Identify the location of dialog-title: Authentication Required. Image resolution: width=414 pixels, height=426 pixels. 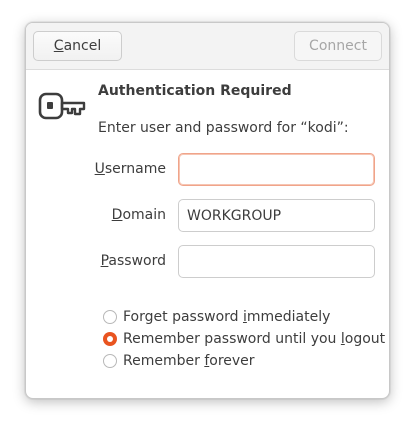
(195, 91).